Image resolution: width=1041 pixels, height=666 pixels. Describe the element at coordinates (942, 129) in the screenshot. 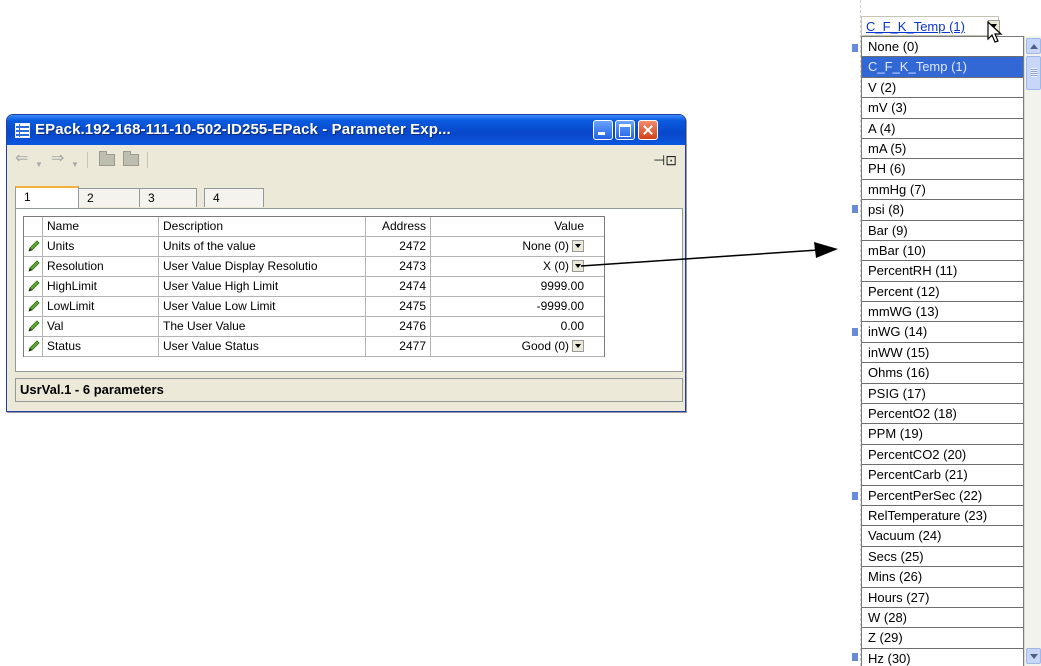

I see `dropdown-option: A (4)` at that location.